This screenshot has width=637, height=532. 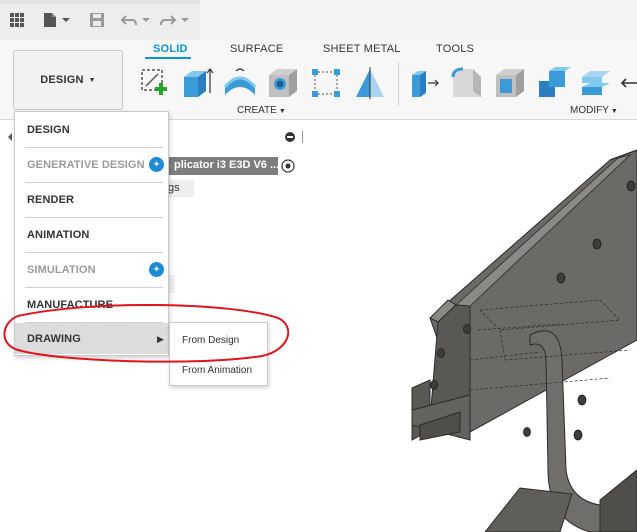 I want to click on drawing-submenu: From Design From Animation, so click(x=218, y=354).